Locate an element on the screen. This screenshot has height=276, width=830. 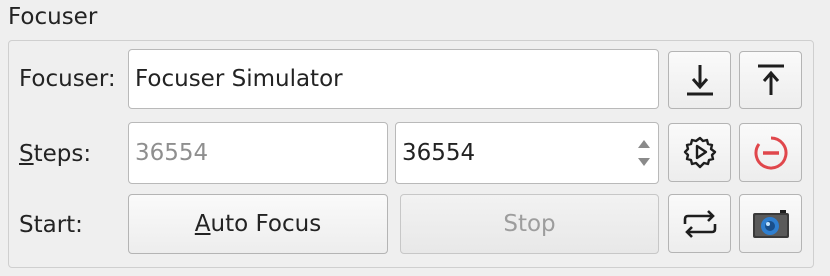
target-steps-value: 36554 is located at coordinates (439, 153).